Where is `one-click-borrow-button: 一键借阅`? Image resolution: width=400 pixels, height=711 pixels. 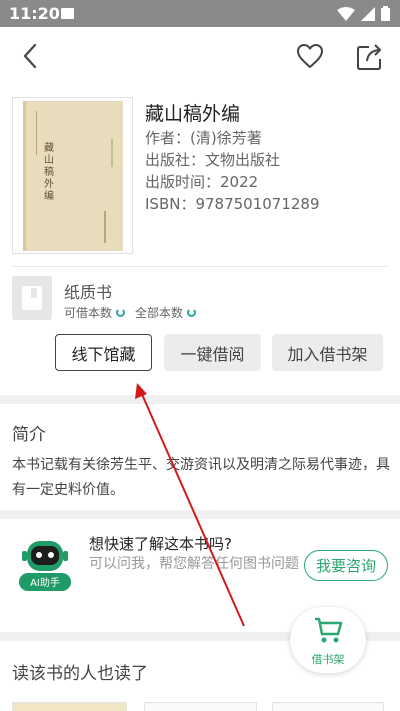 one-click-borrow-button: 一键借阅 is located at coordinates (212, 352).